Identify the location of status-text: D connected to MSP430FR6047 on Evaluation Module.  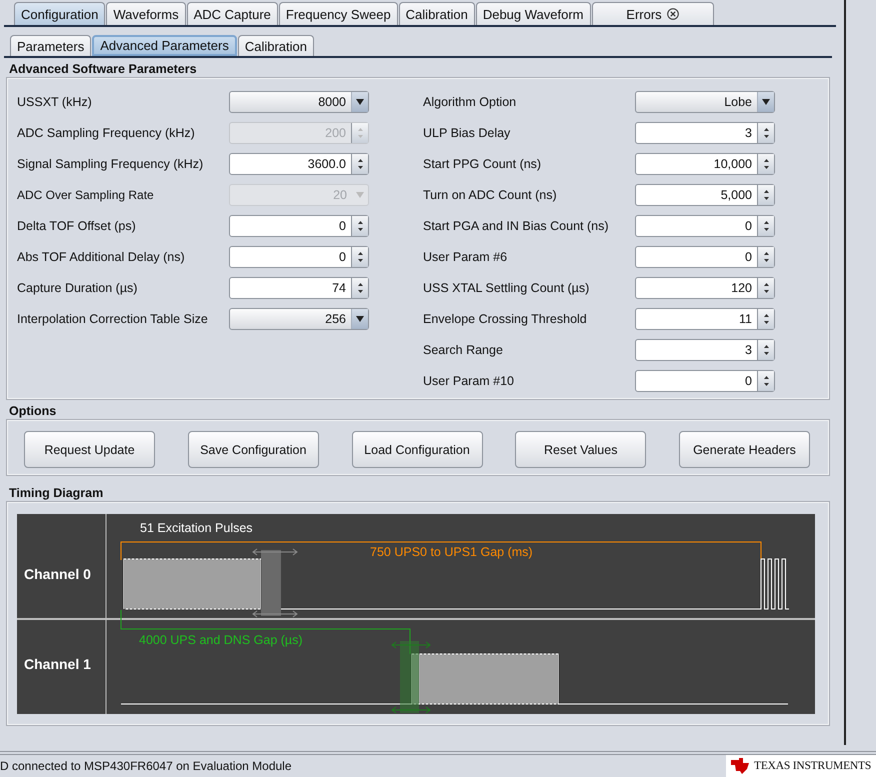
(146, 766).